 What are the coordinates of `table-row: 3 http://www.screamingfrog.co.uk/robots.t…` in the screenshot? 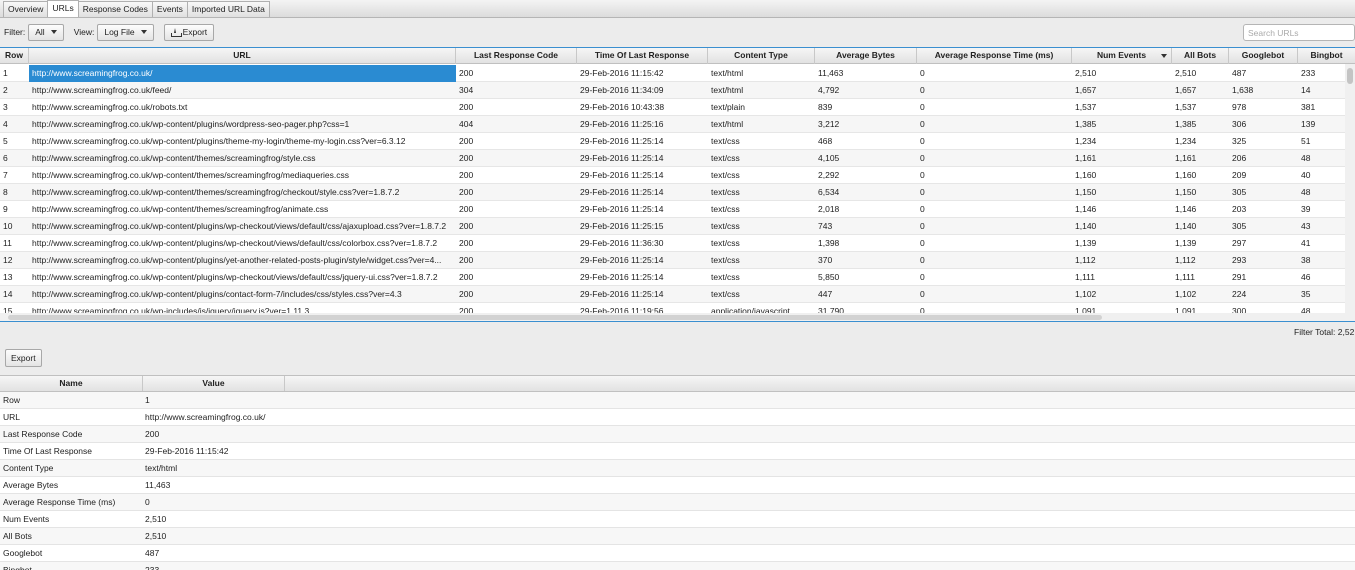 It's located at (677, 107).